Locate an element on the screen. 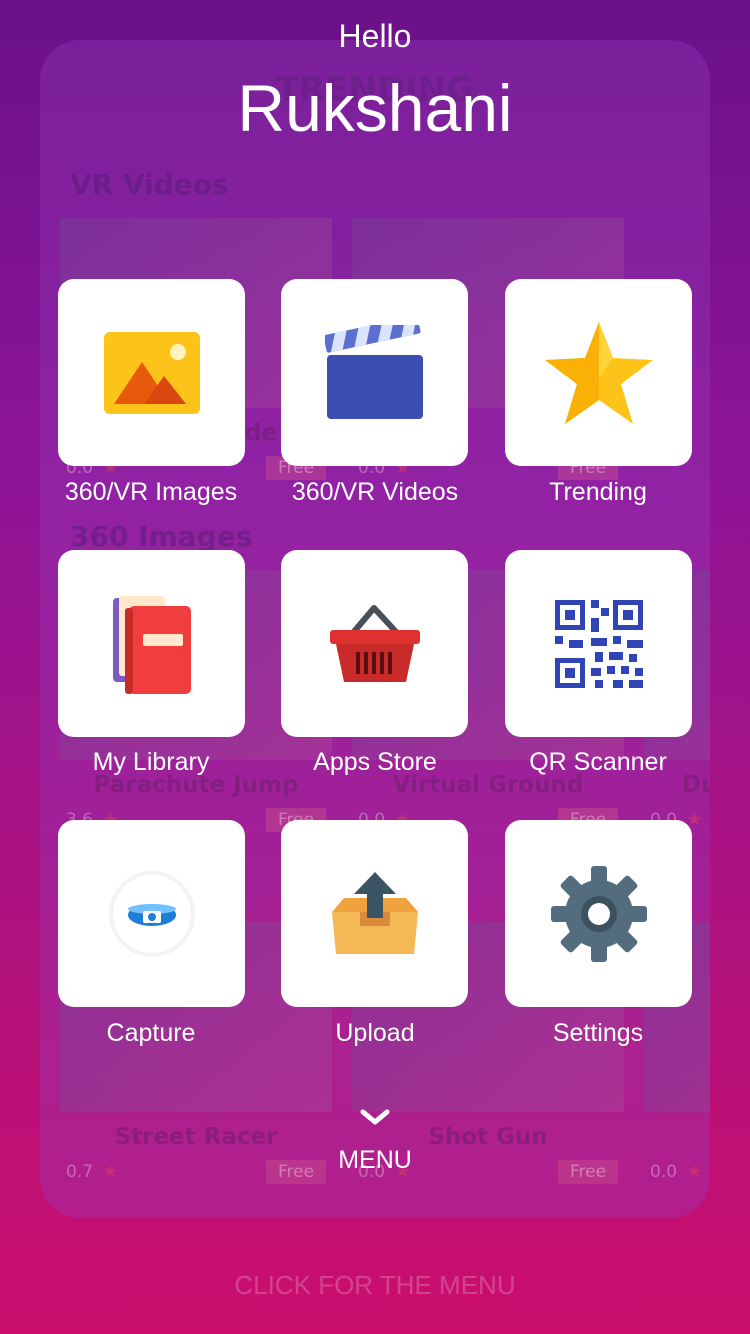  menu-tile-360-images is located at coordinates (151, 372).